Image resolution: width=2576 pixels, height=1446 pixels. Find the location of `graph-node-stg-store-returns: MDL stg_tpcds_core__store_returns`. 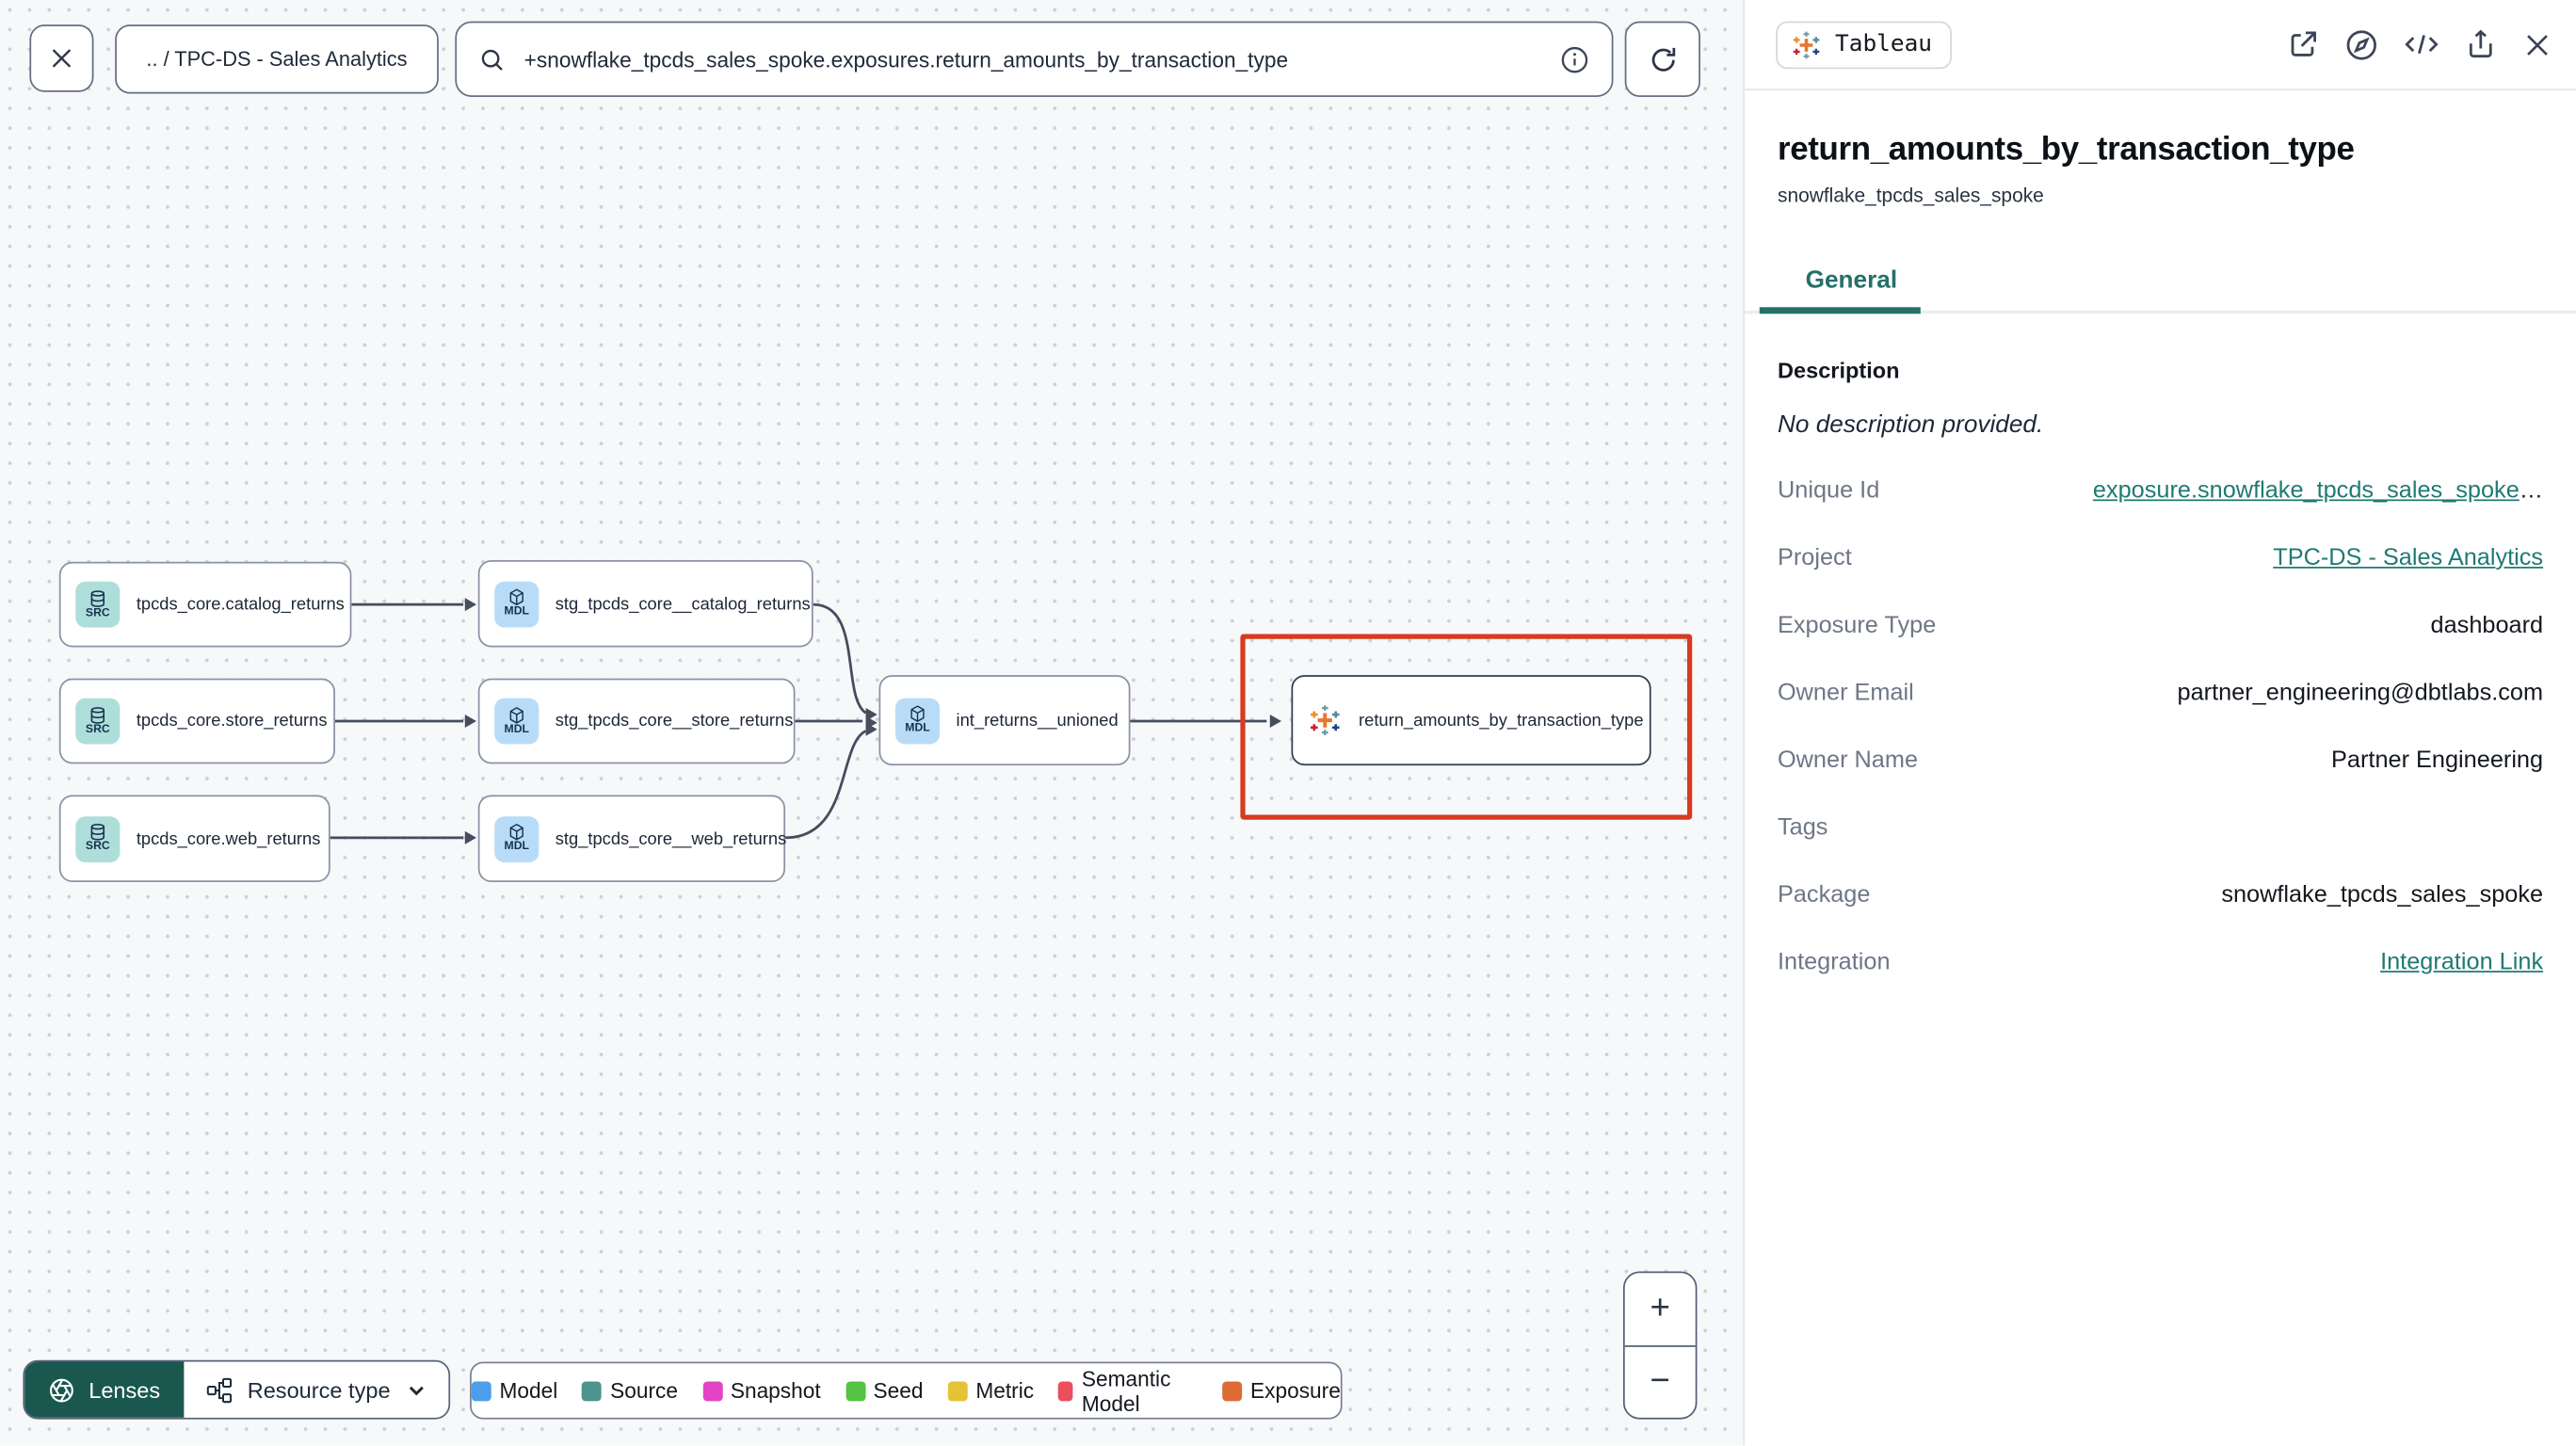

graph-node-stg-store-returns: MDL stg_tpcds_core__store_returns is located at coordinates (636, 721).